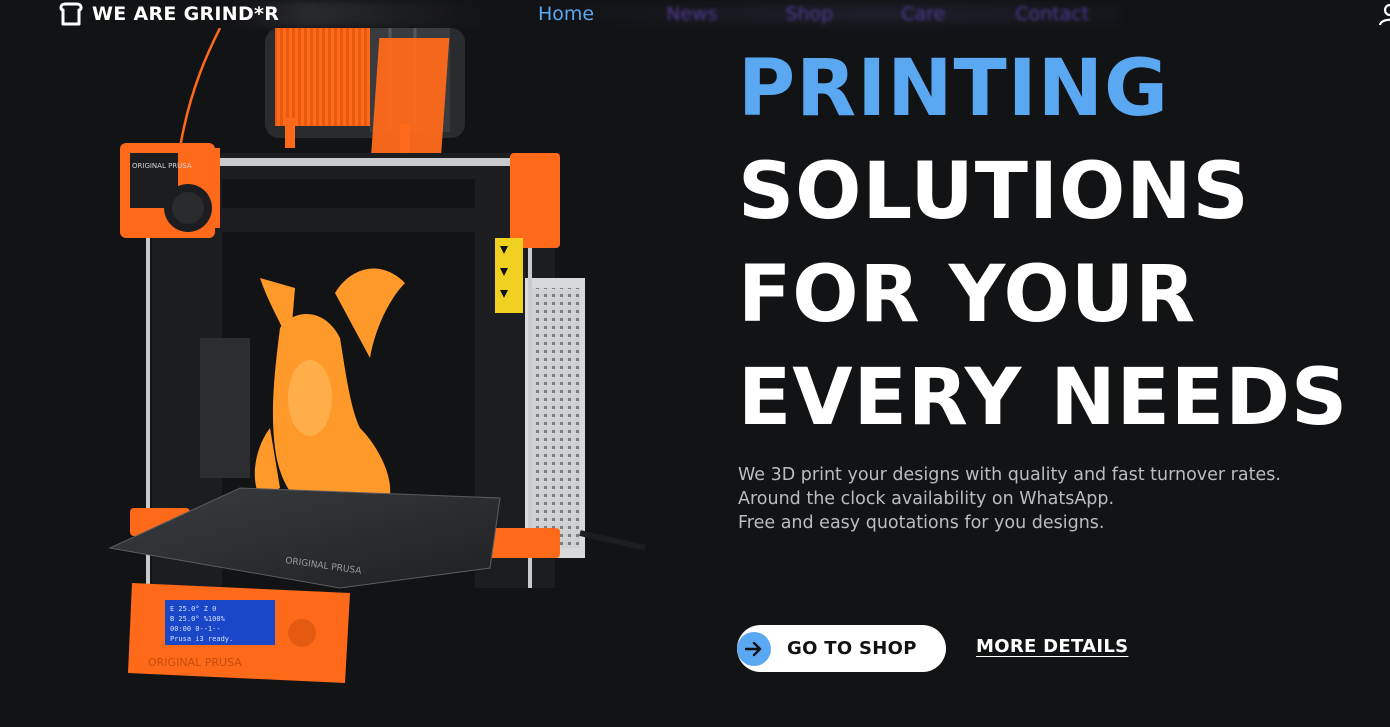 The width and height of the screenshot is (1390, 727). I want to click on filament-spool, so click(365, 91).